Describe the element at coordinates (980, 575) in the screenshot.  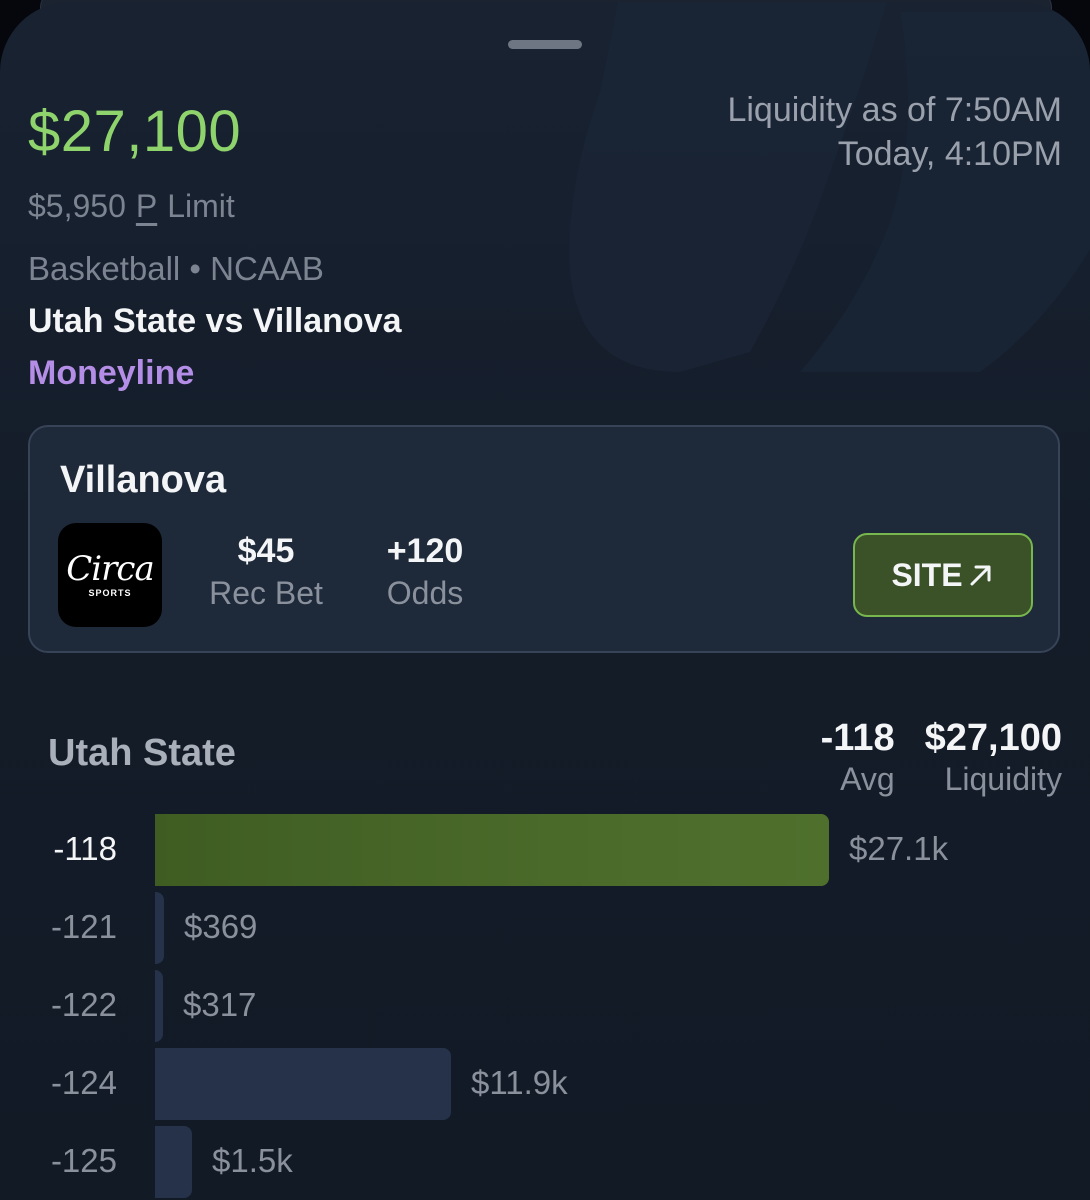
I see `arrow-up-right-icon` at that location.